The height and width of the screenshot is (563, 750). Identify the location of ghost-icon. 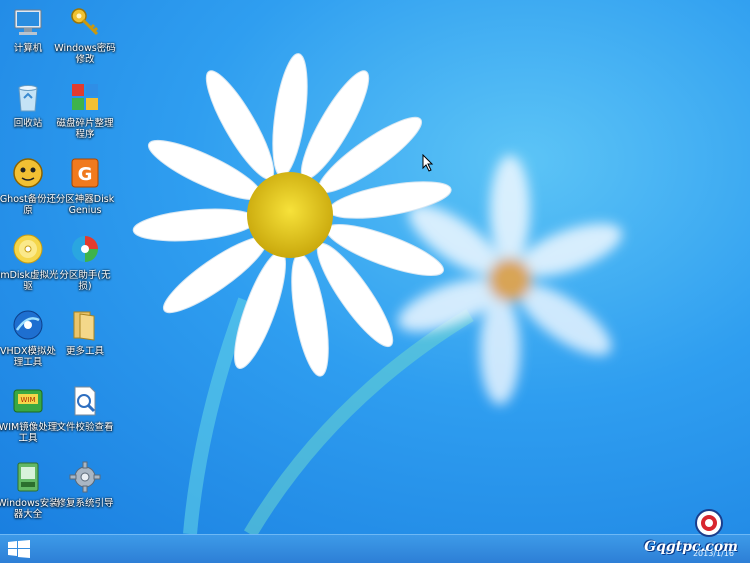
(28, 173).